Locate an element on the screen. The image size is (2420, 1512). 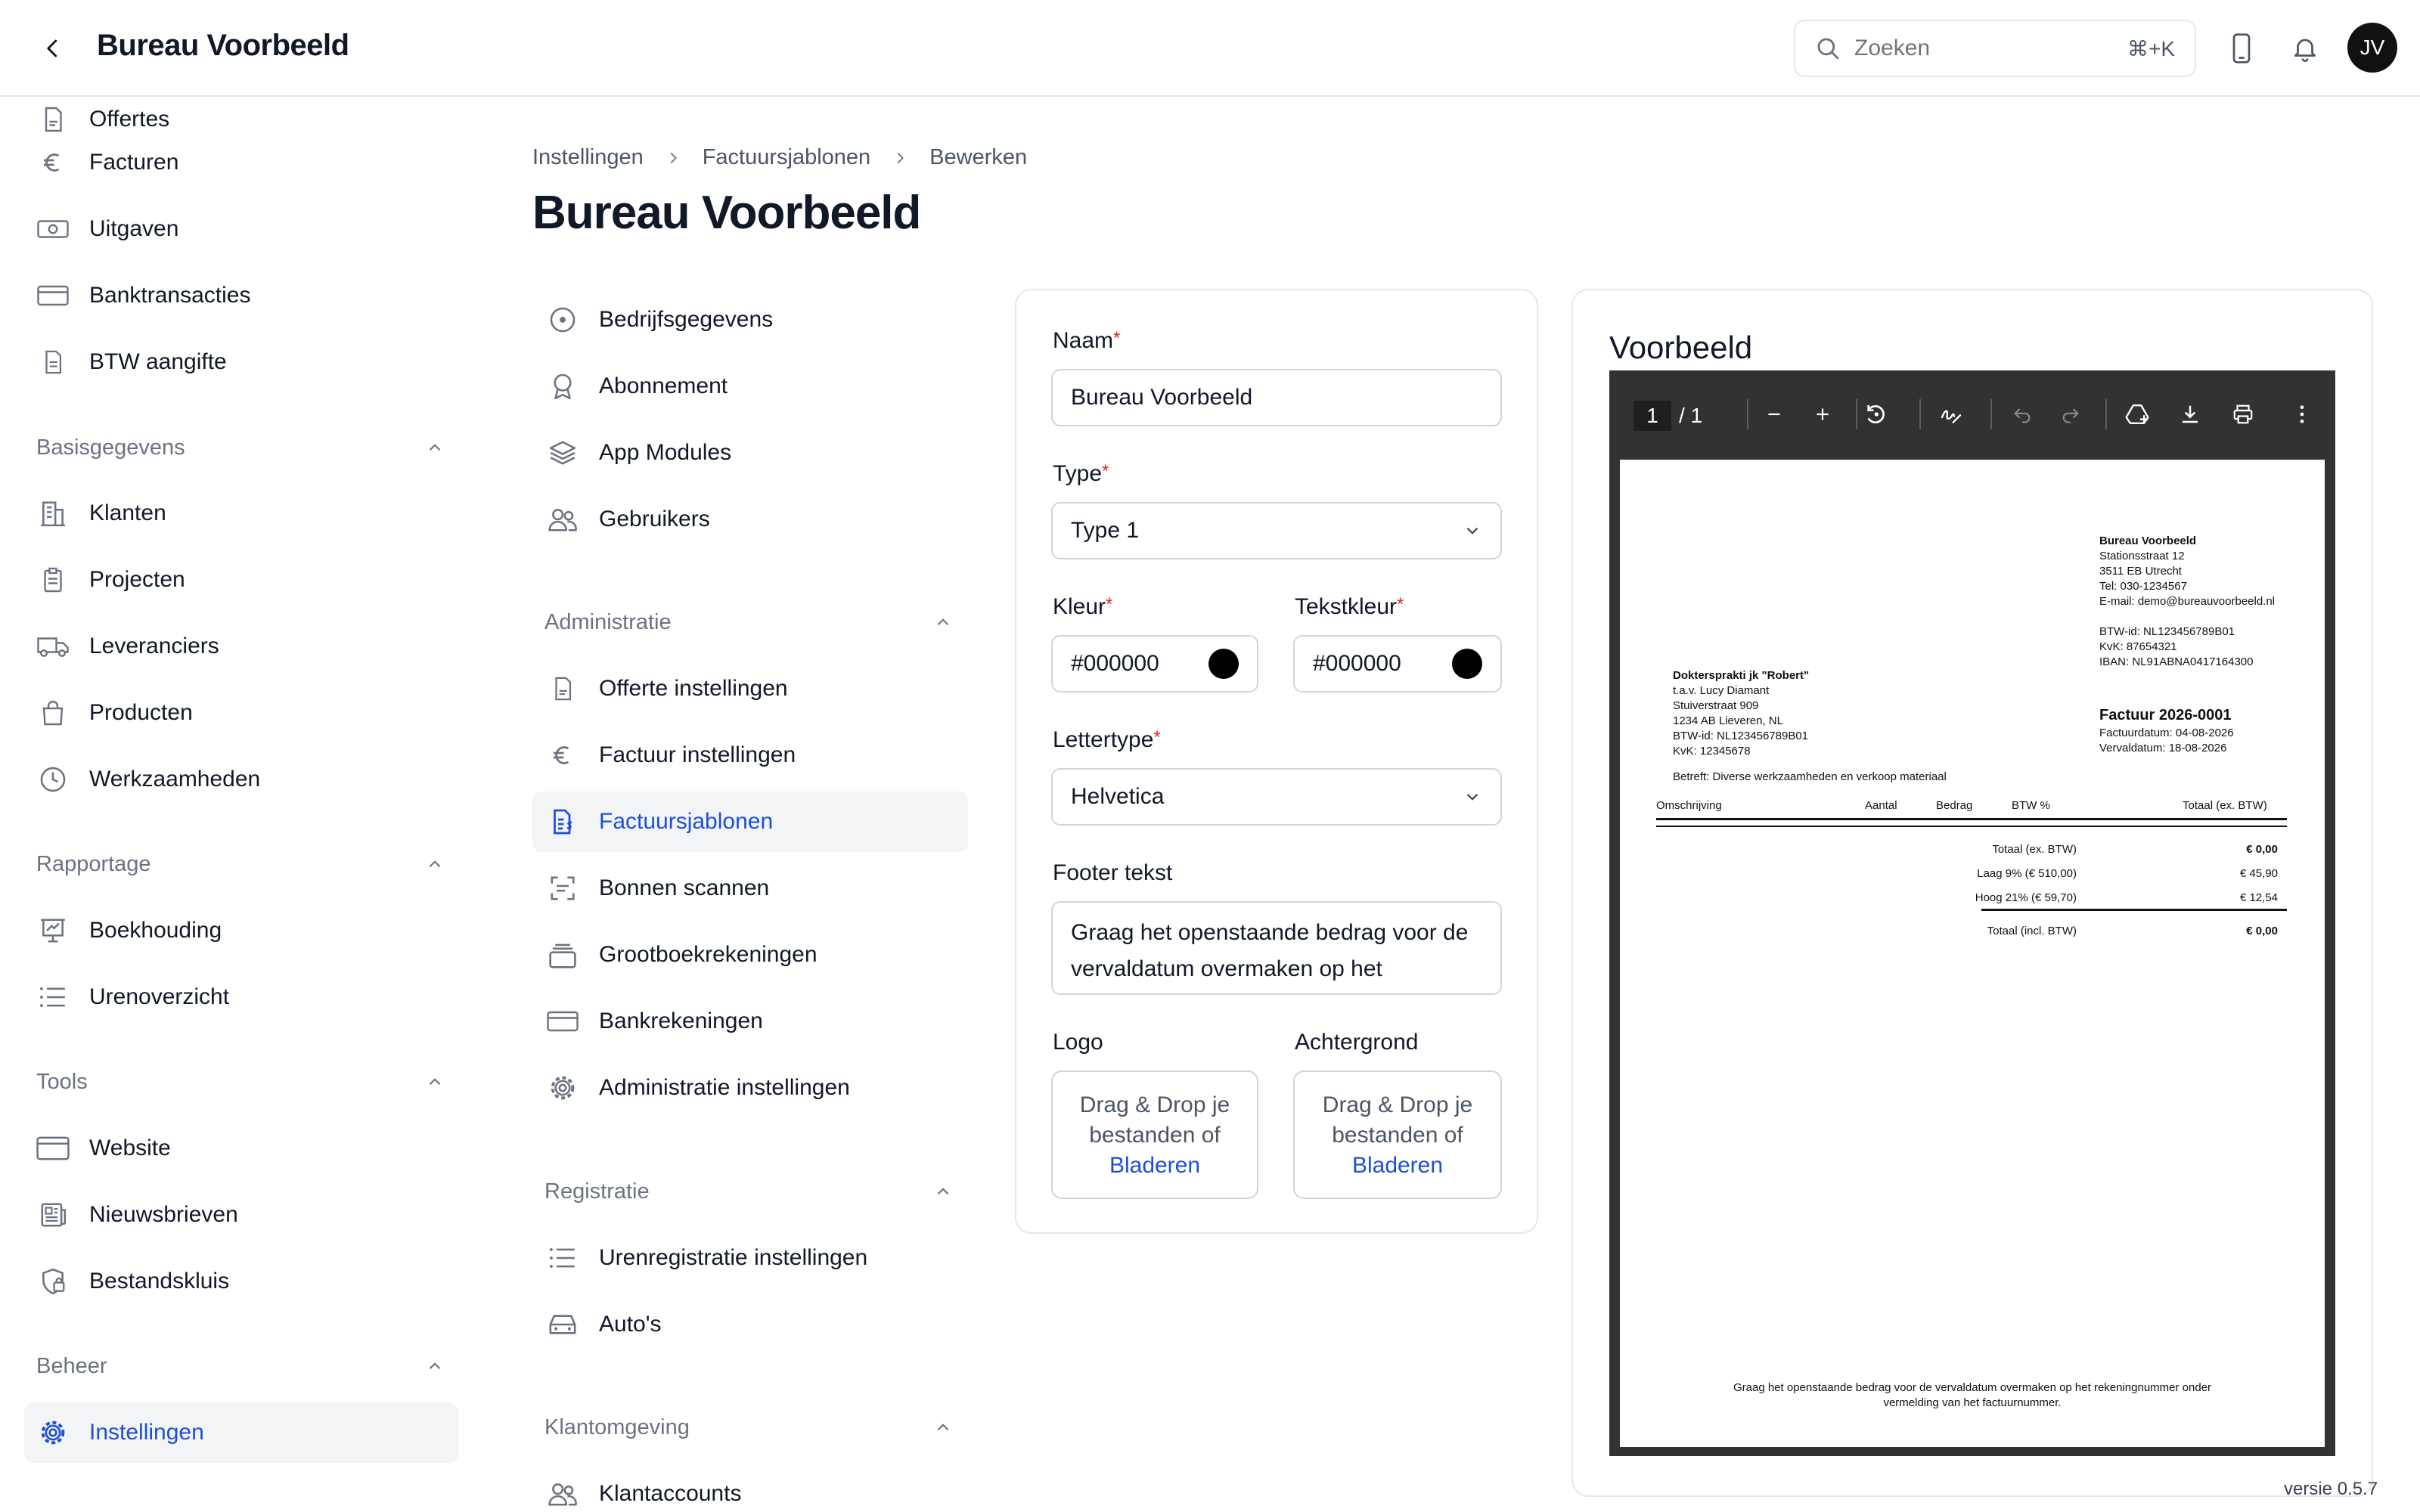
chevron-left-icon is located at coordinates (52, 48).